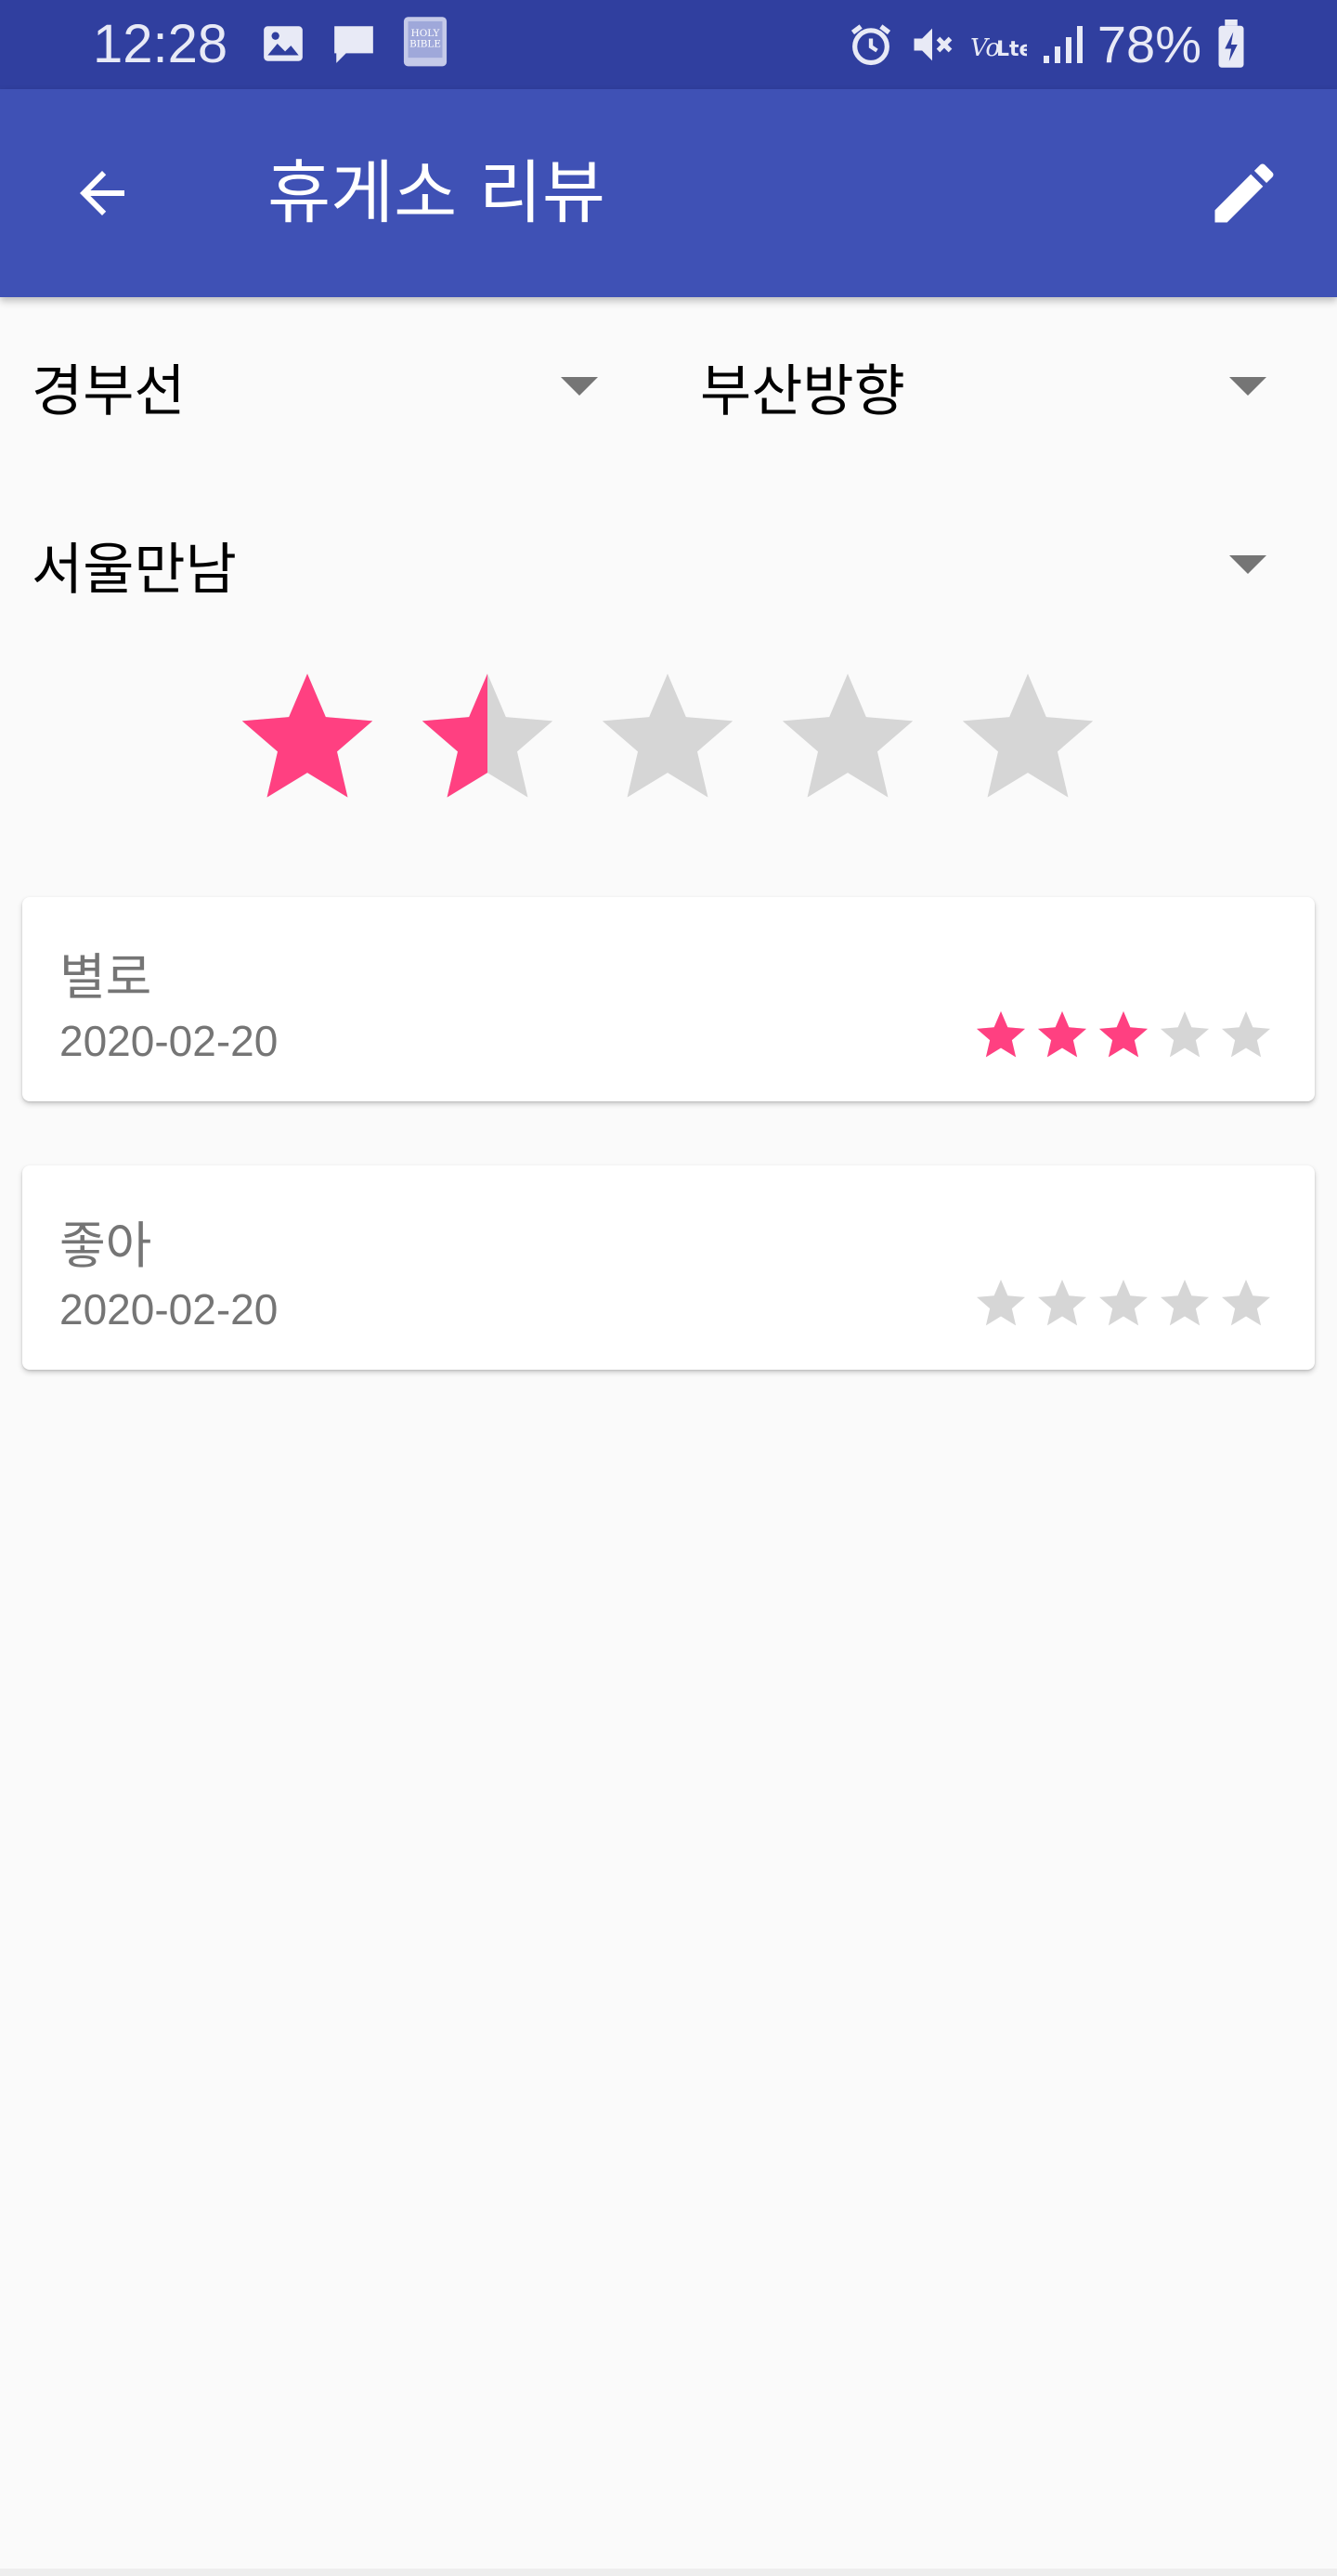 The width and height of the screenshot is (1337, 2576). Describe the element at coordinates (134, 570) in the screenshot. I see `rest-area-spinner-value: 서울만남` at that location.